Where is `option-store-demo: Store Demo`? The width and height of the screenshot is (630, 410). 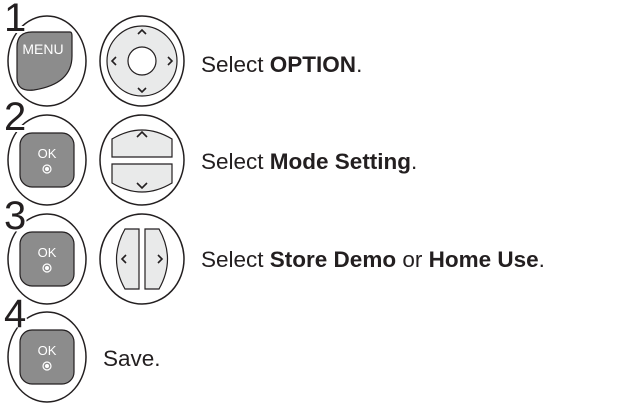 option-store-demo: Store Demo is located at coordinates (333, 259).